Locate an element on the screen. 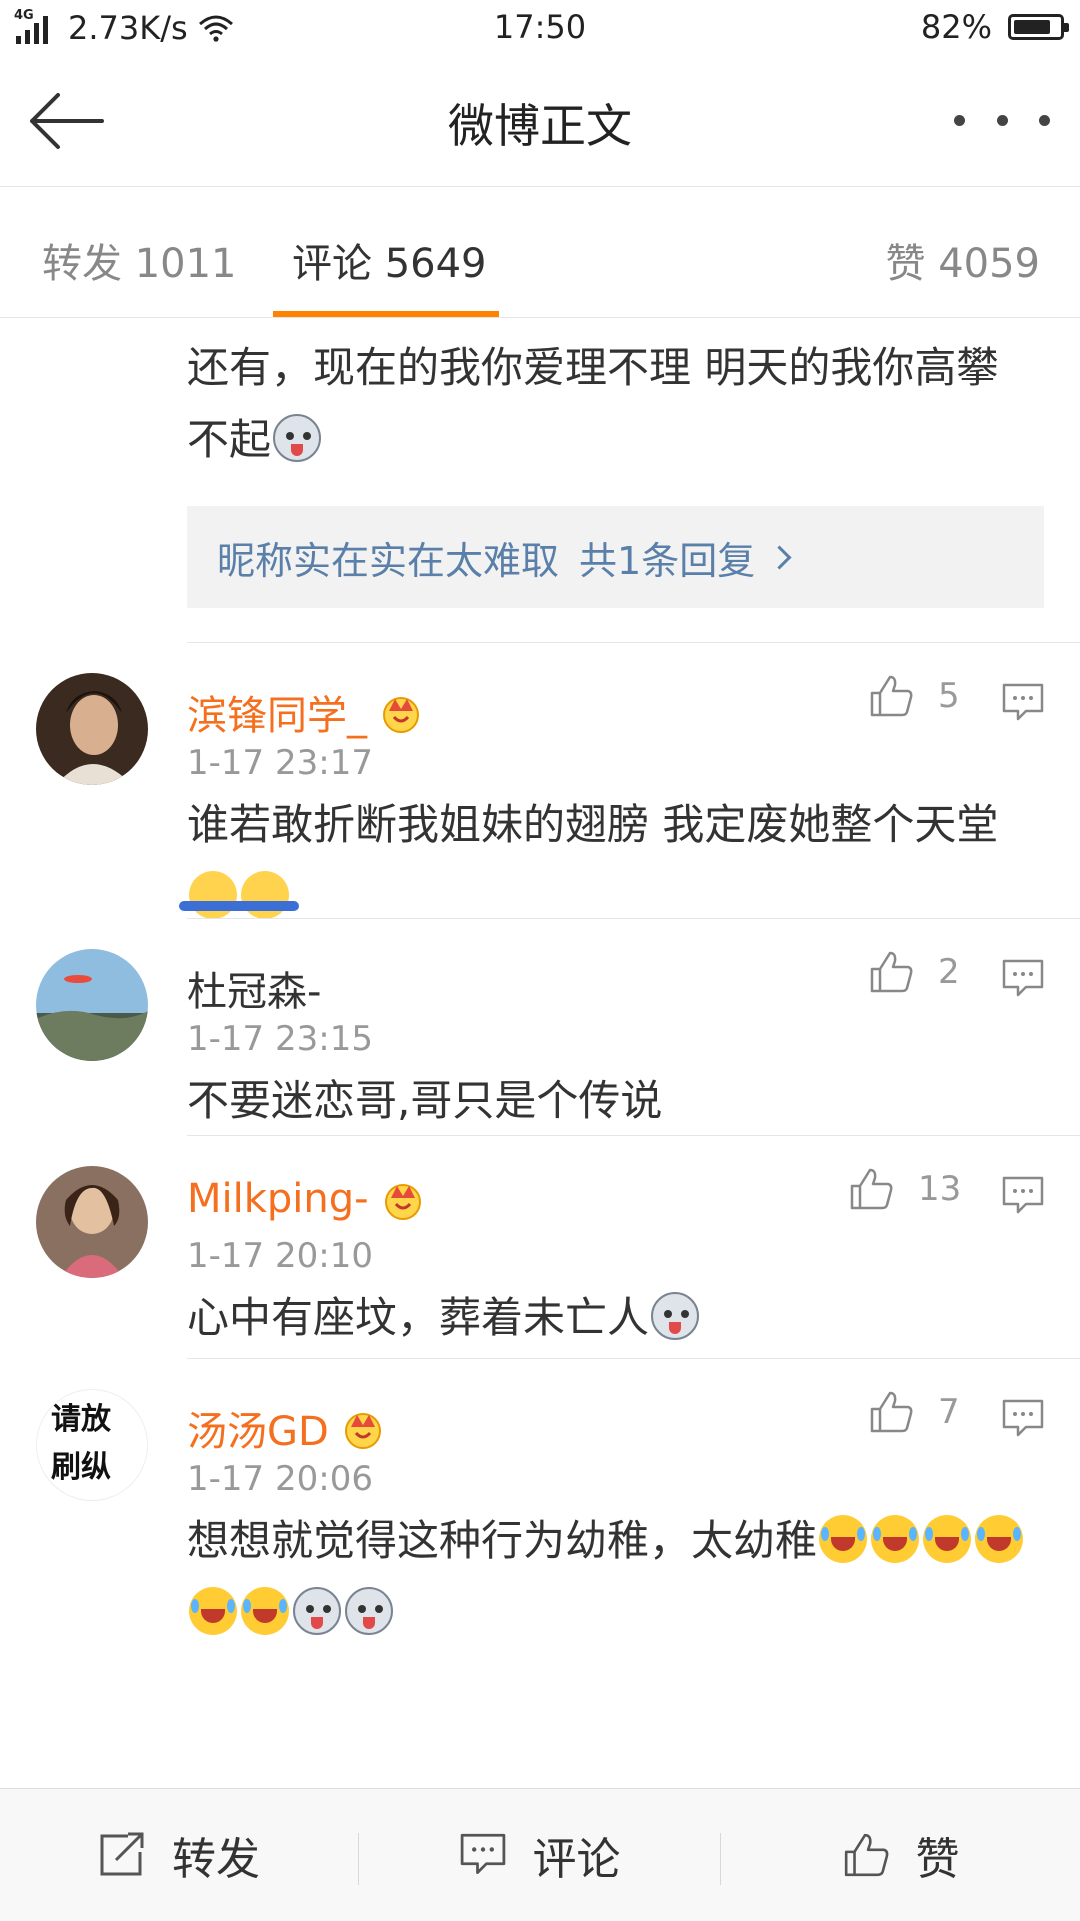  reply-preview: 昵称实在实在太难取 共1条回复 is located at coordinates (615, 557).